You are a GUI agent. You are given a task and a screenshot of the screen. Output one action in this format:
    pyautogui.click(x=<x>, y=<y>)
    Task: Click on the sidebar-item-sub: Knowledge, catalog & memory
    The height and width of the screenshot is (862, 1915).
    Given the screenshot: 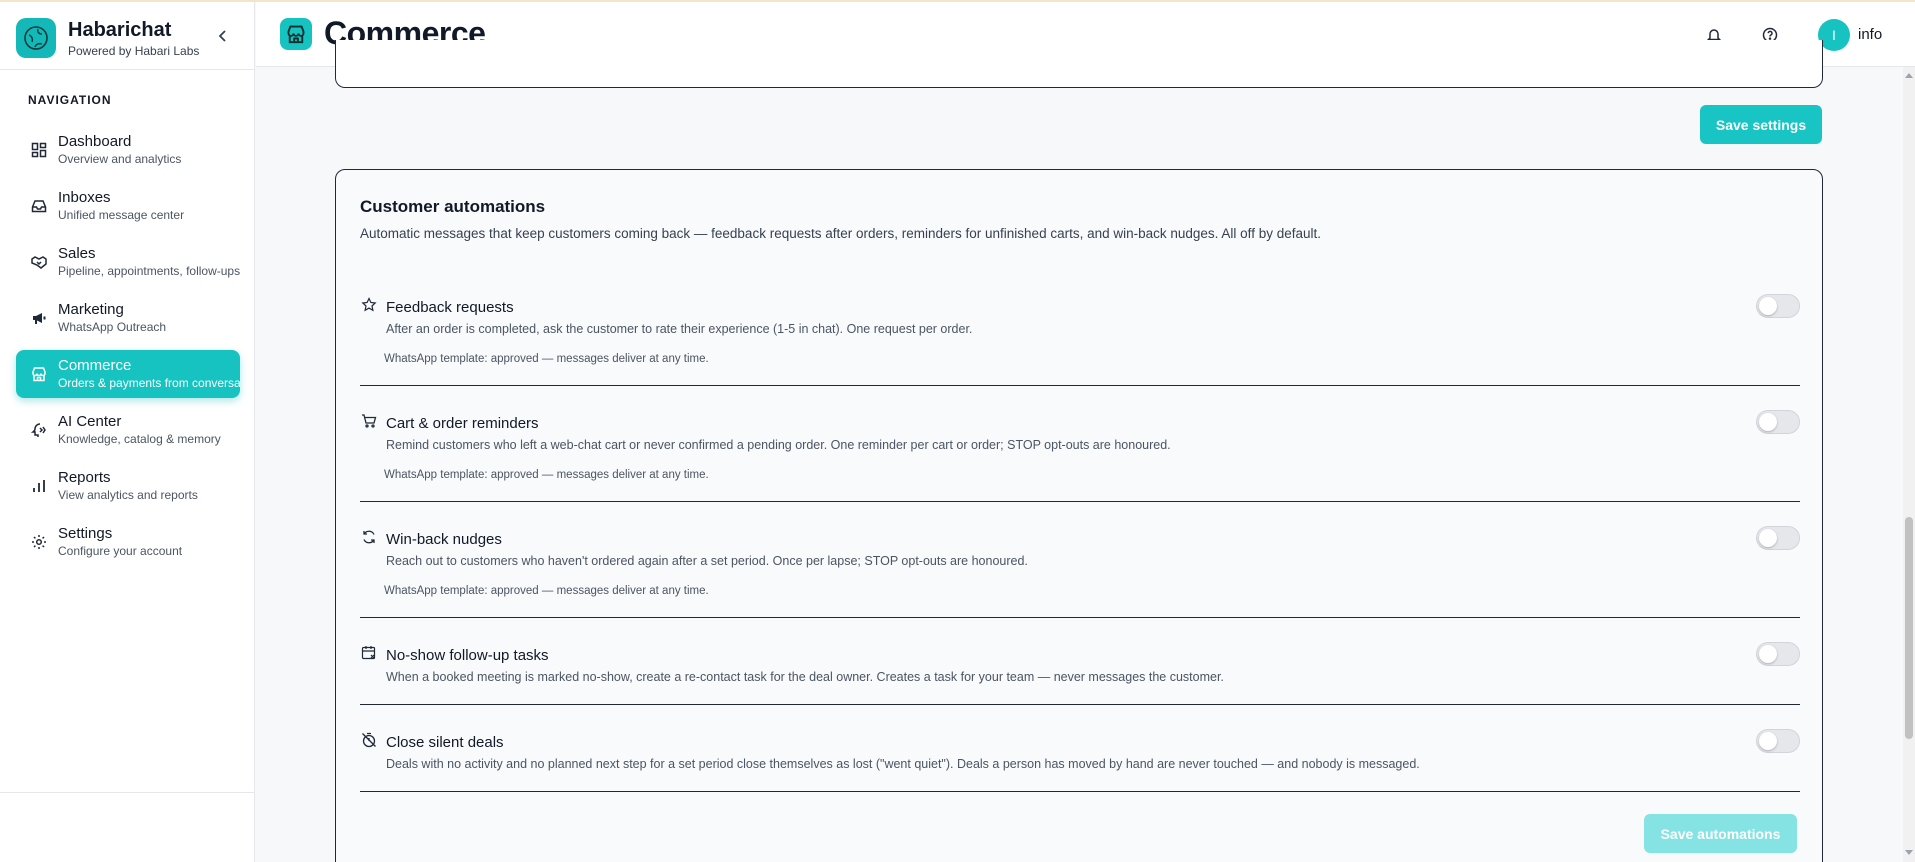 What is the action you would take?
    pyautogui.click(x=139, y=439)
    